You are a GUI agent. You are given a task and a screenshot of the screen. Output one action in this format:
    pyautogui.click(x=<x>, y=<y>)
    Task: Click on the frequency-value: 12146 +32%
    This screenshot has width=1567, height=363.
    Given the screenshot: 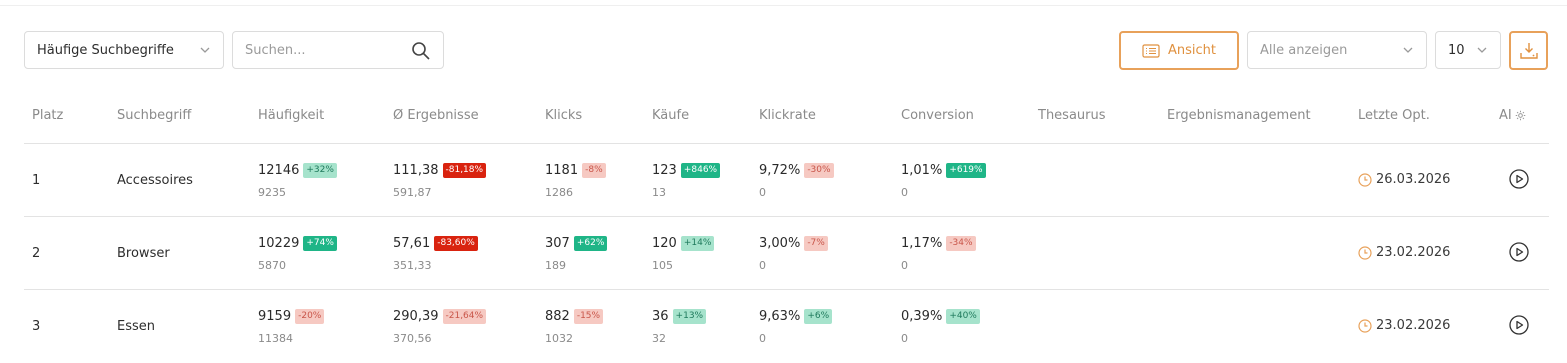 What is the action you would take?
    pyautogui.click(x=297, y=170)
    